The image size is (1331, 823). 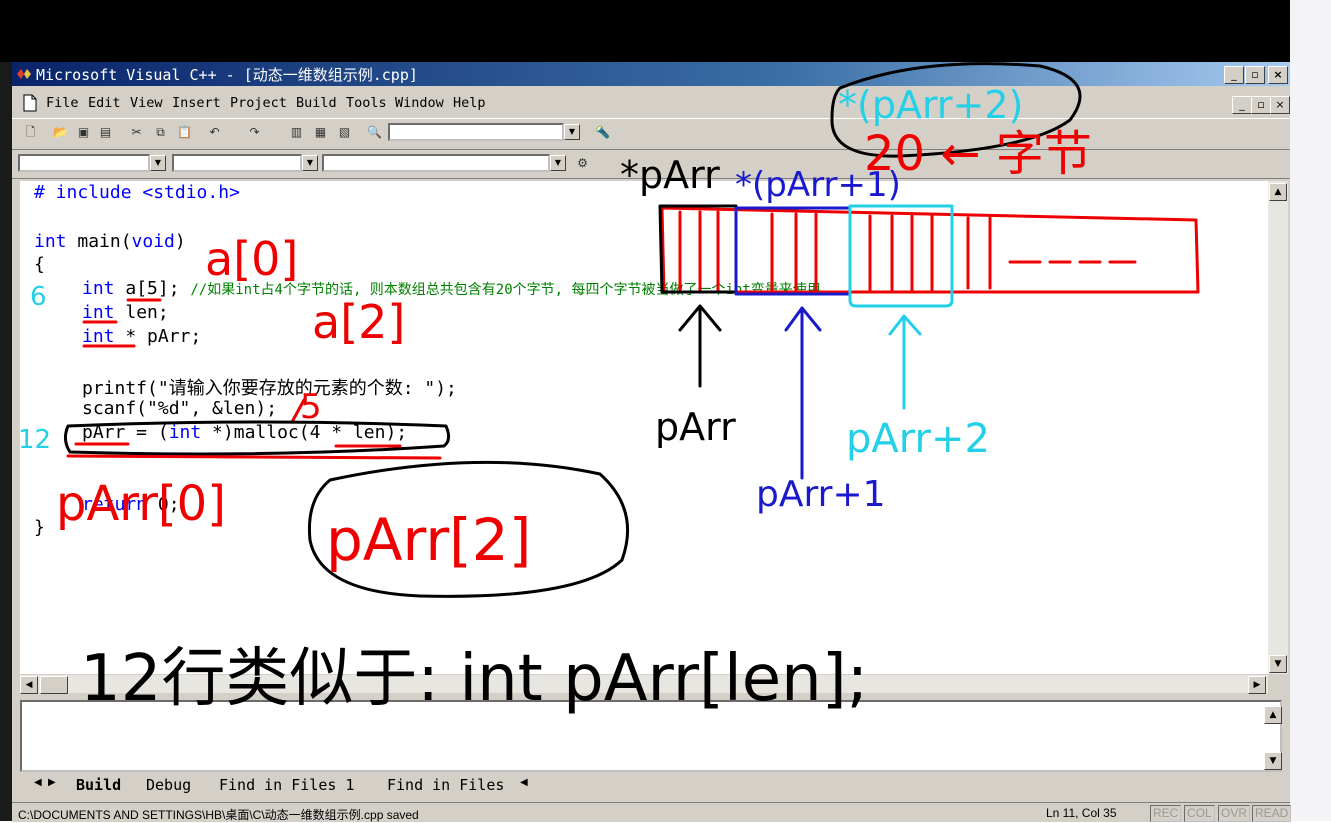 What do you see at coordinates (1310, 410) in the screenshot?
I see `video-right-border` at bounding box center [1310, 410].